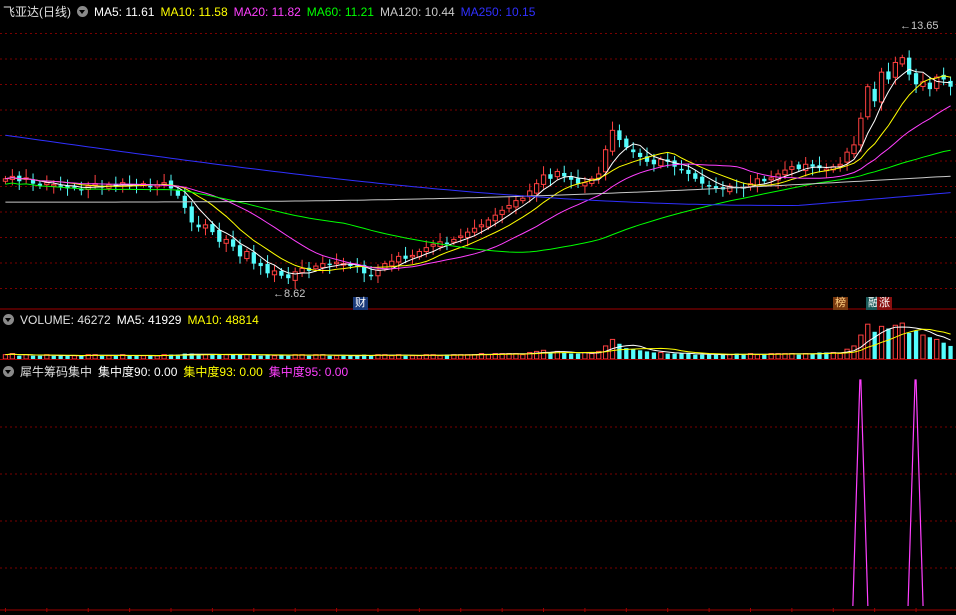 This screenshot has height=615, width=956. Describe the element at coordinates (308, 372) in the screenshot. I see `c95-label: 集中度95: 0.00` at that location.